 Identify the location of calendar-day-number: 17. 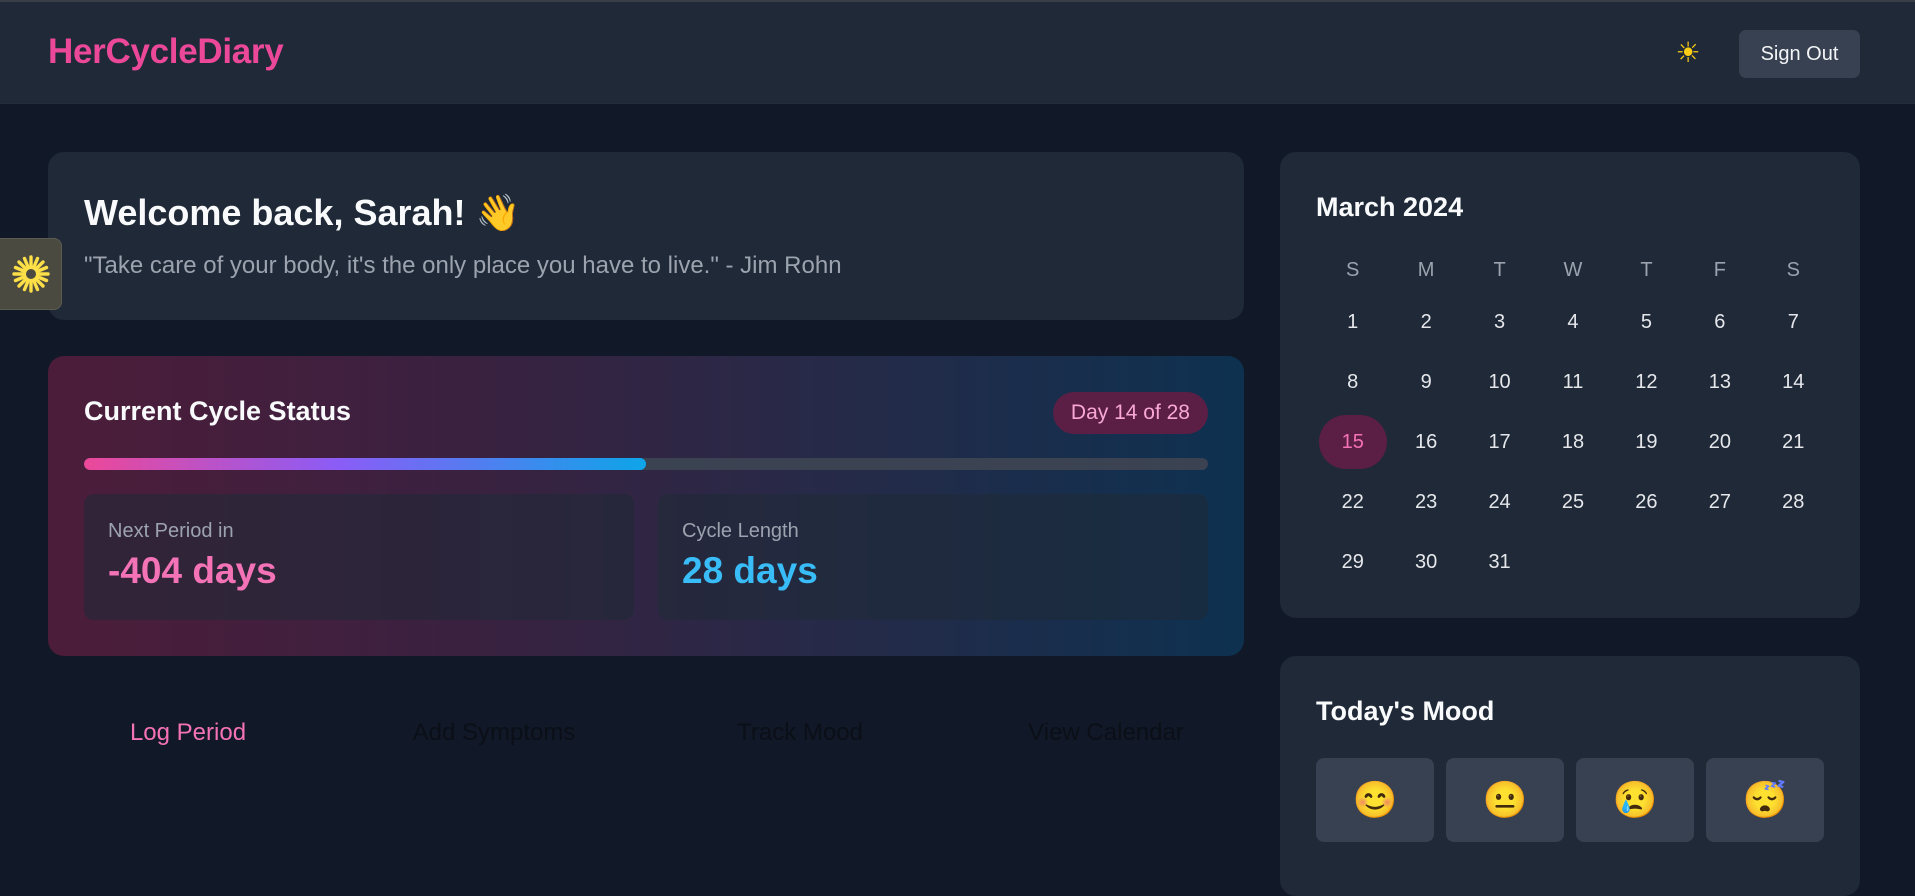
(1499, 441).